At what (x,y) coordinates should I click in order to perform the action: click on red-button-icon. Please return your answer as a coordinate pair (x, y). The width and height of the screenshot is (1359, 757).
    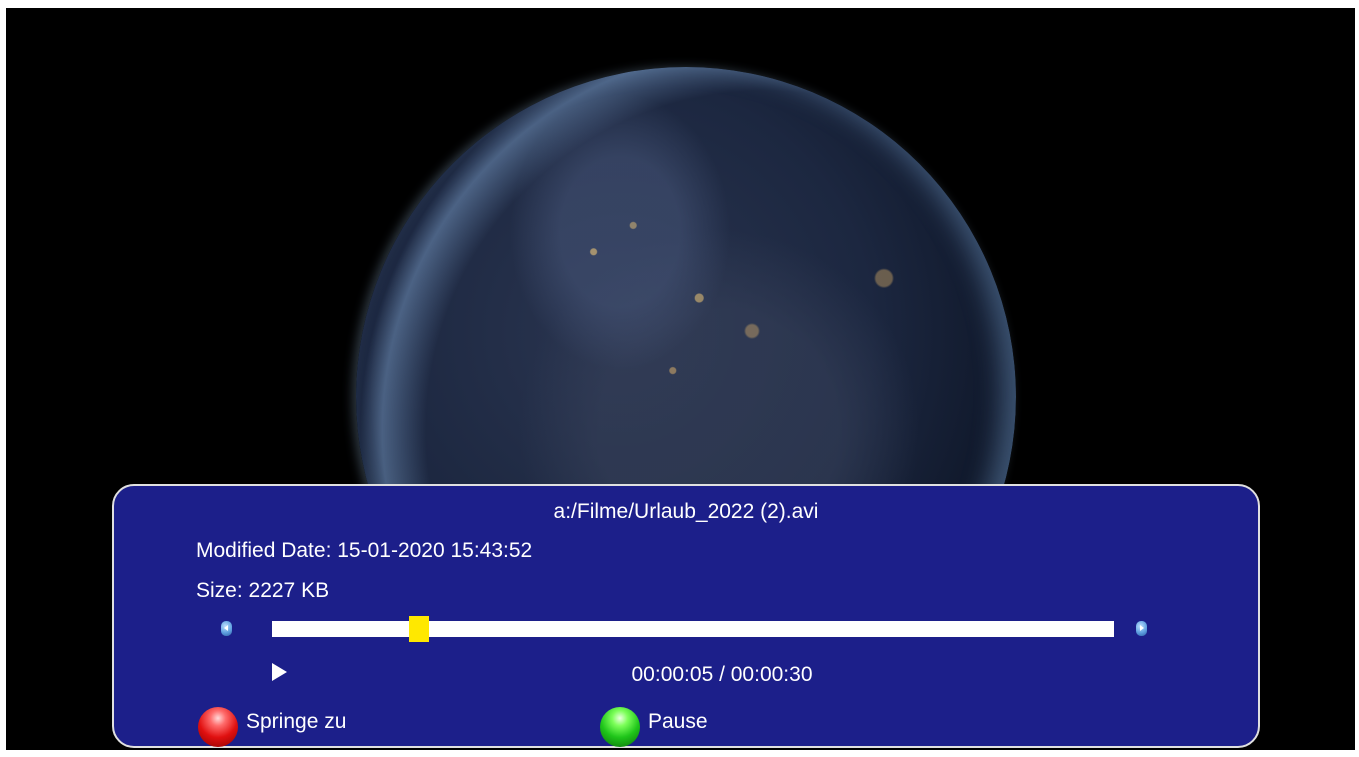
    Looking at the image, I should click on (218, 727).